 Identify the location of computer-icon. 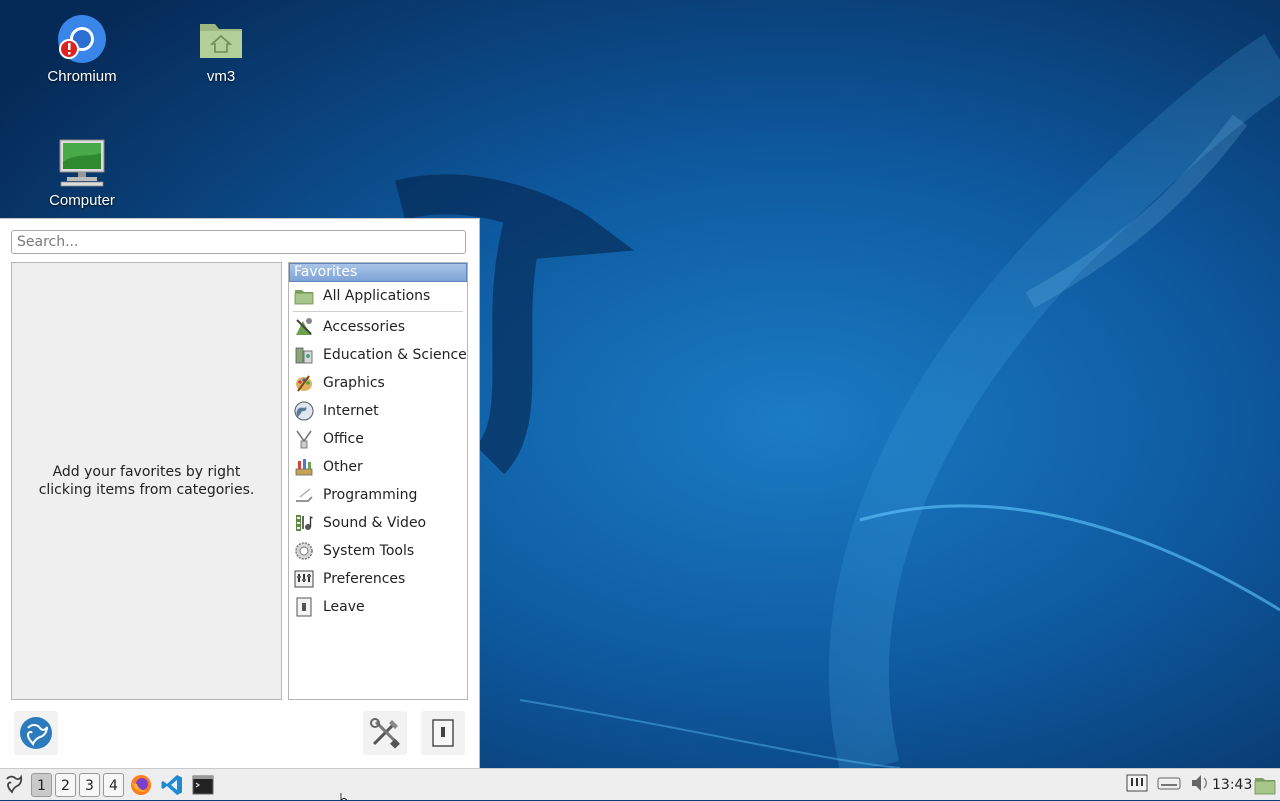
(82, 163).